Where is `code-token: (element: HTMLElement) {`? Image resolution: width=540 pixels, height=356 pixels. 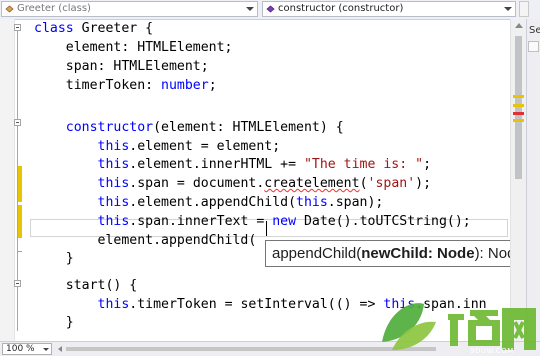 code-token: (element: HTMLElement) { is located at coordinates (248, 127).